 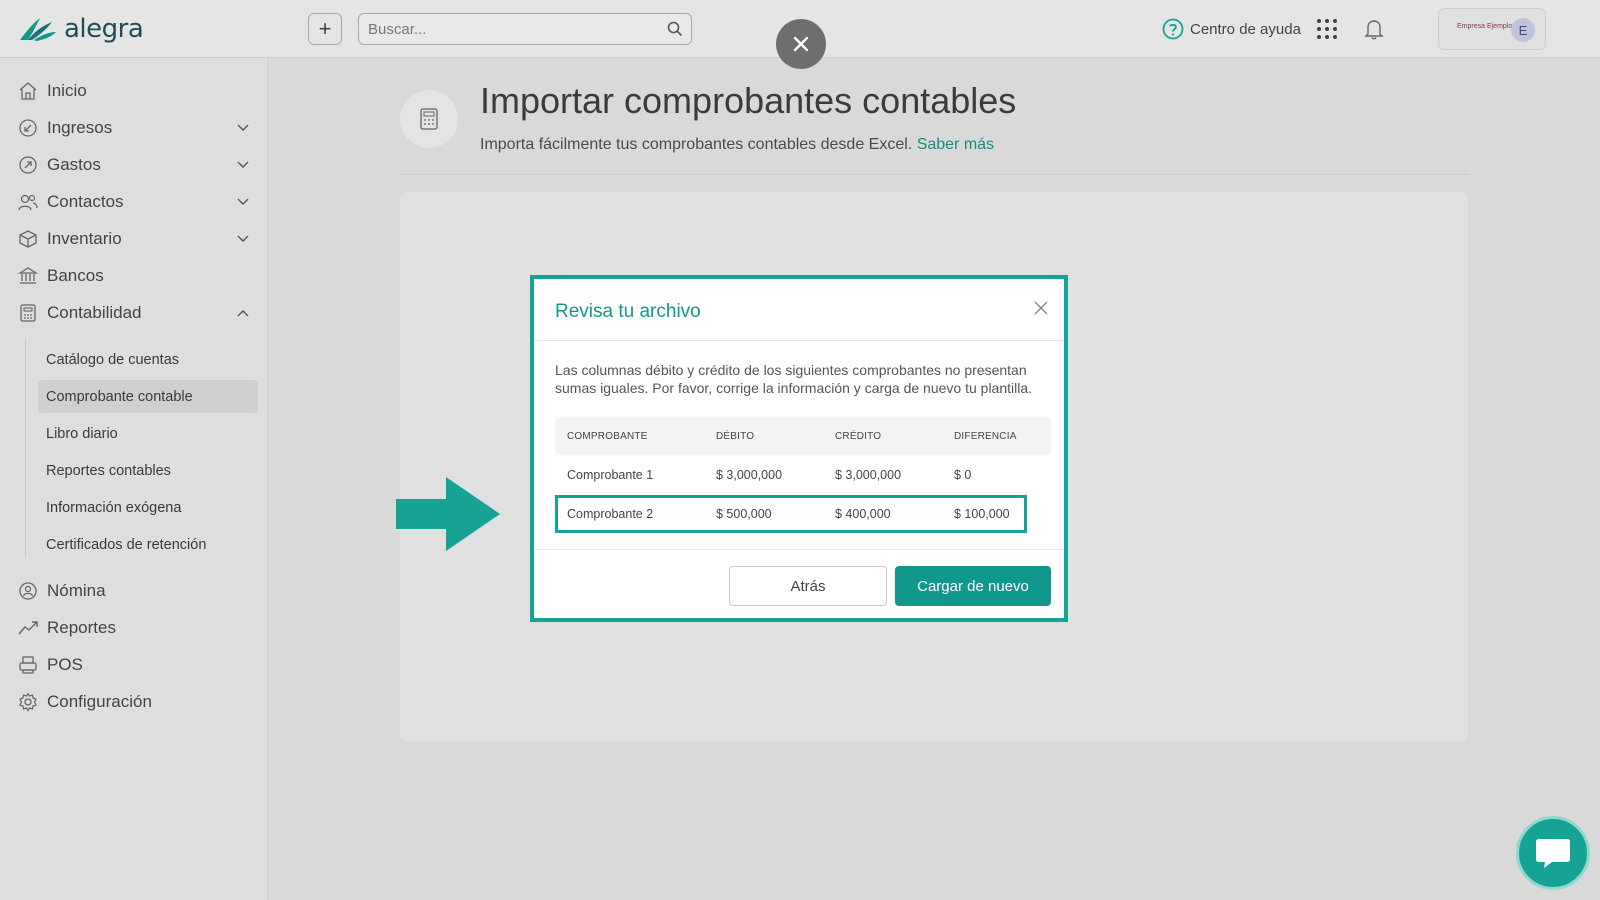 I want to click on subnav-certificados-retencion: Certificados de retención, so click(x=148, y=544).